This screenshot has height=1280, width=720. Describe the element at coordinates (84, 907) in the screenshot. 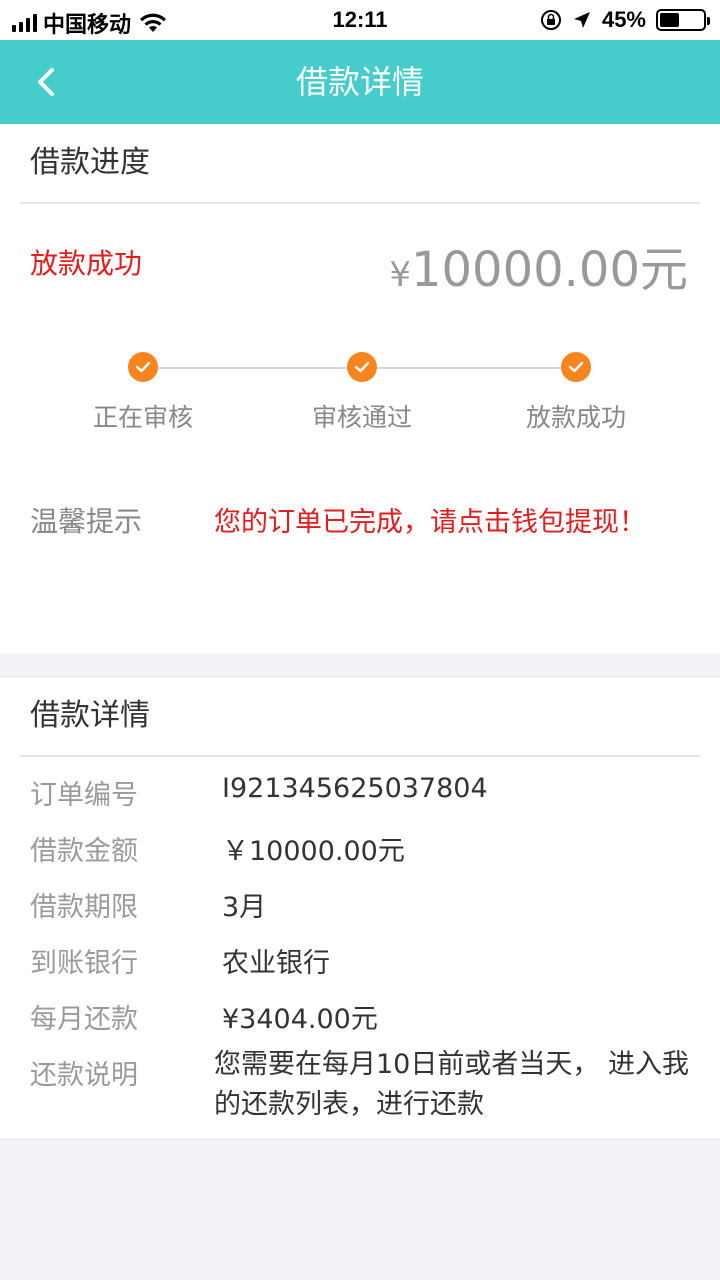

I see `detail-label: 借款期限` at that location.